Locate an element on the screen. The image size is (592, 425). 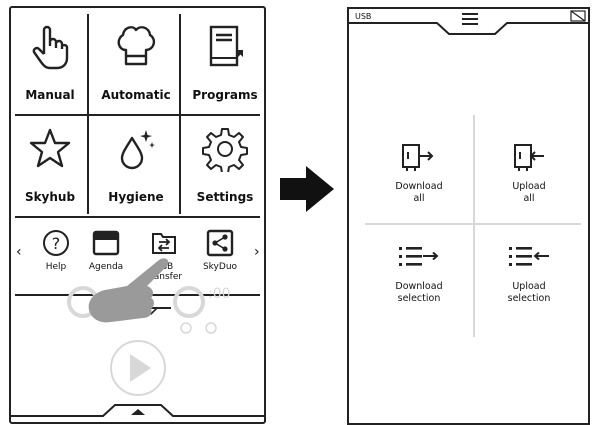
help-icon: ? is located at coordinates (56, 243).